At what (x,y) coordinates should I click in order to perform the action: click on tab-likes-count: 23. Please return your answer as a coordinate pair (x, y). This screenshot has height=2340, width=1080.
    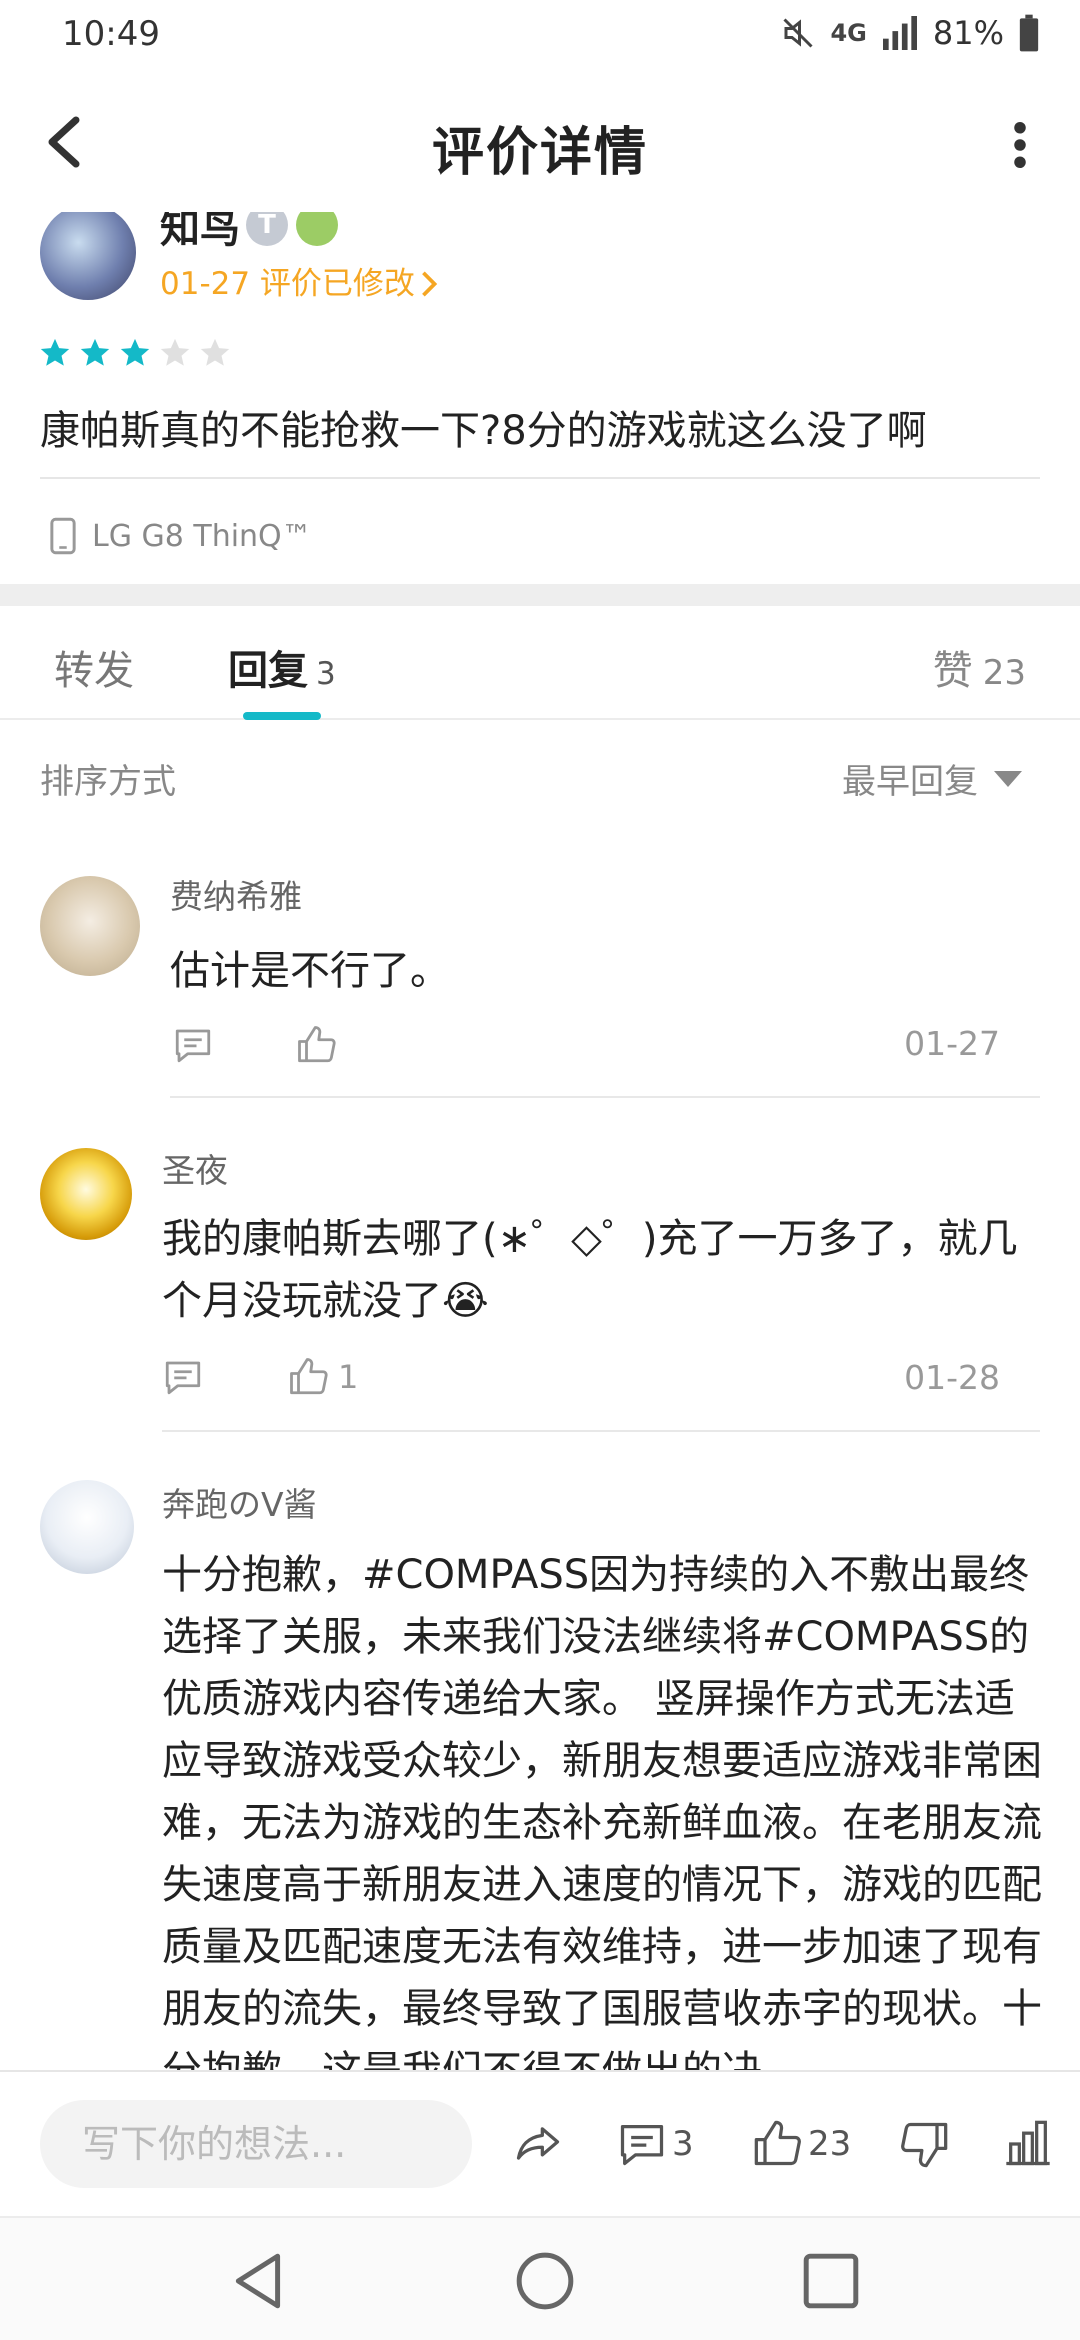
    Looking at the image, I should click on (1004, 673).